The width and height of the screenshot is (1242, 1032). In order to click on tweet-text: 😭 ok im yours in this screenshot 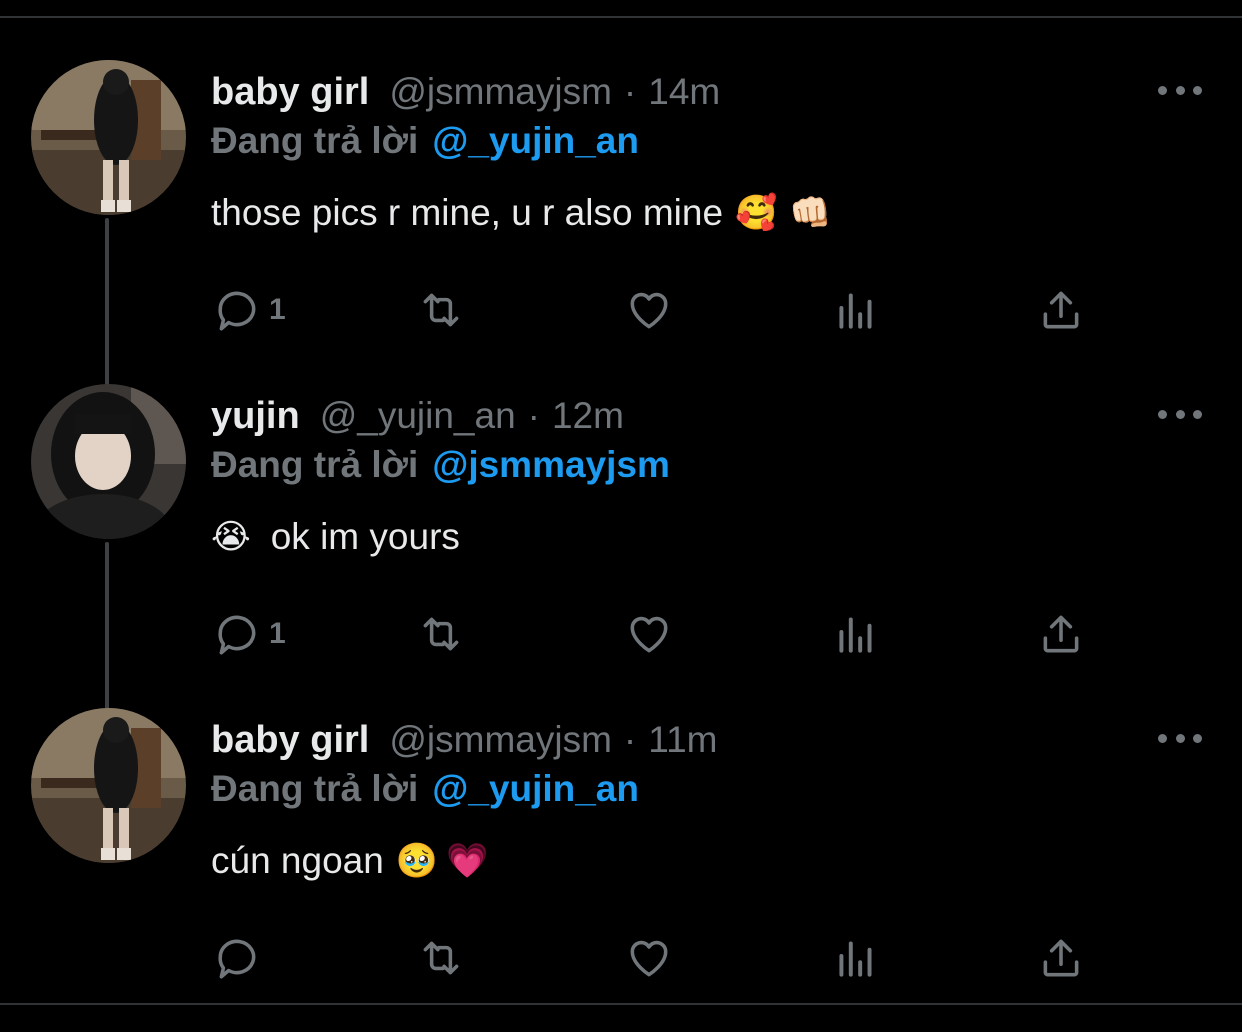, I will do `click(335, 537)`.